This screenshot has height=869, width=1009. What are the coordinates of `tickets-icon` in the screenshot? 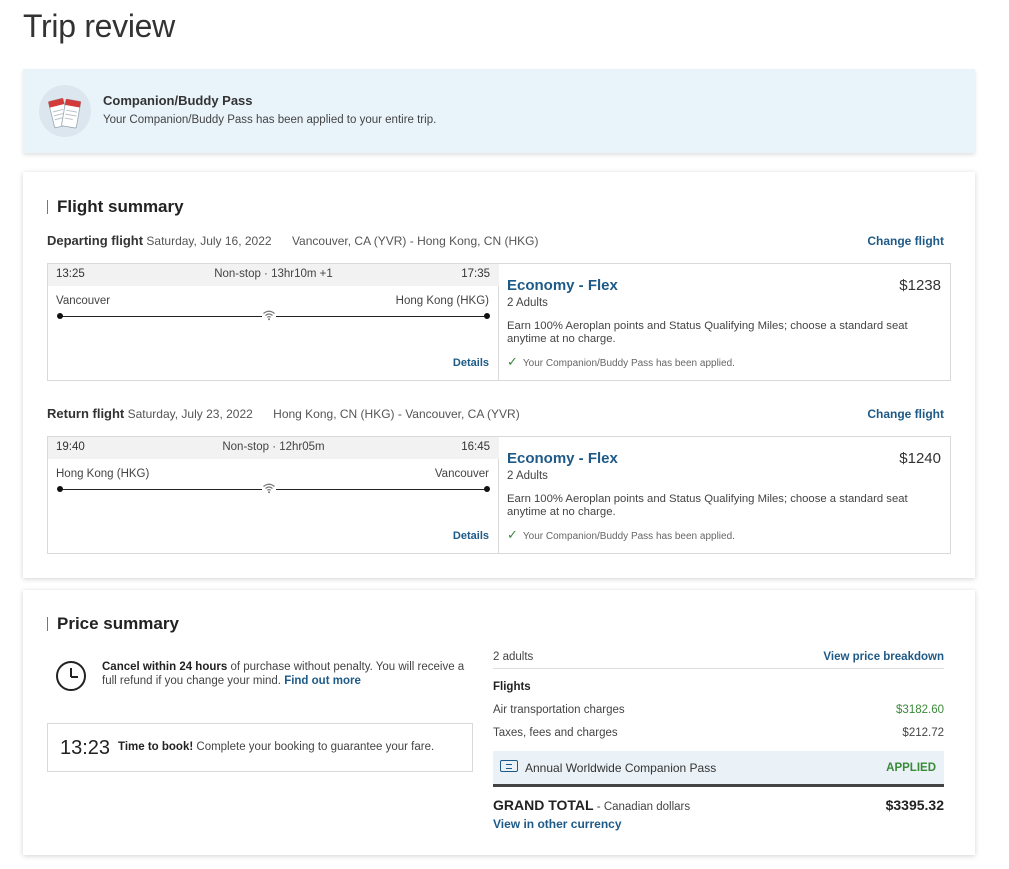 It's located at (65, 111).